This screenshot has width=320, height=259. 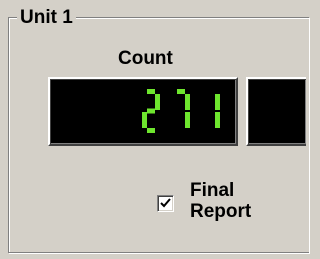 I want to click on second-display, so click(x=276, y=111).